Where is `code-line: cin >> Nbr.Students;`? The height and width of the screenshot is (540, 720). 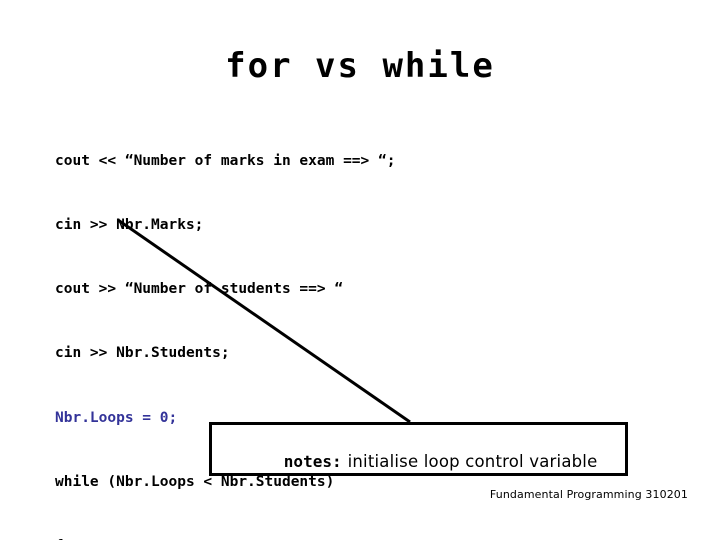
code-line: cin >> Nbr.Students; is located at coordinates (142, 353).